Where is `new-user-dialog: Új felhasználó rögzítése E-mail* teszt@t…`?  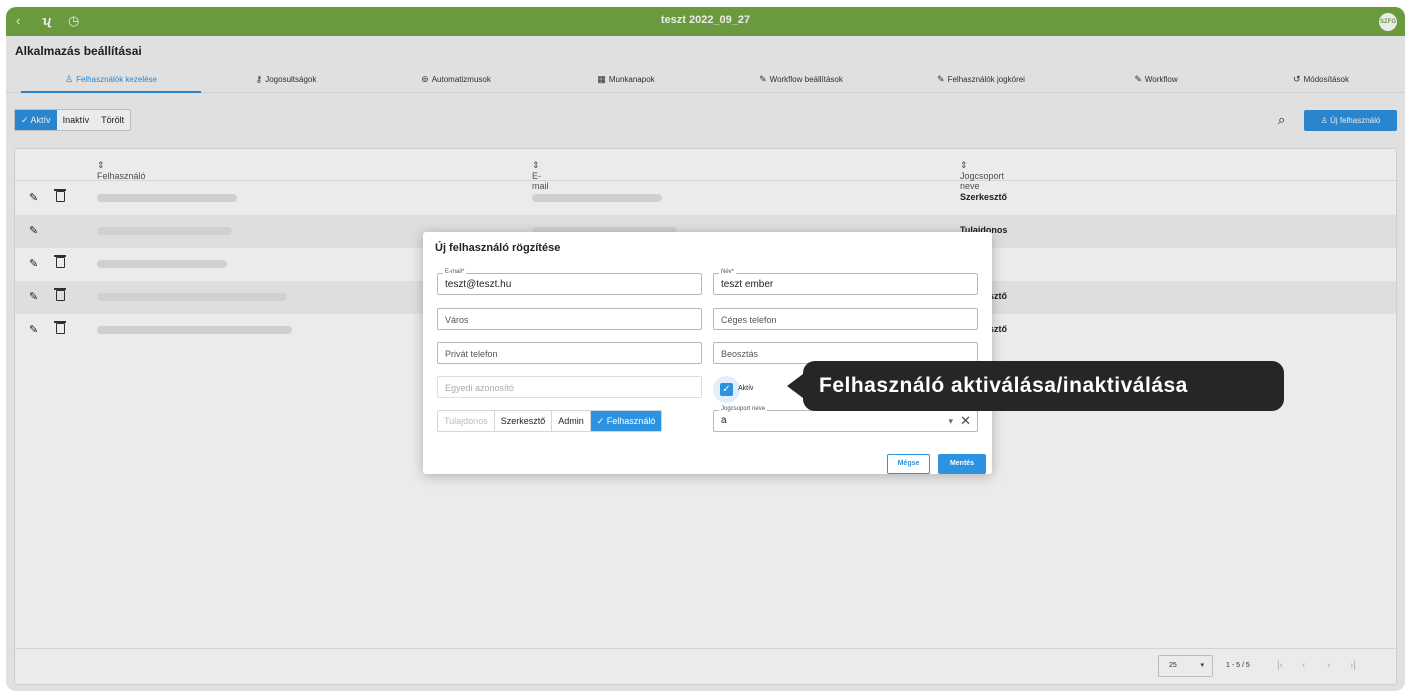
new-user-dialog: Új felhasználó rögzítése E-mail* teszt@t… is located at coordinates (707, 353).